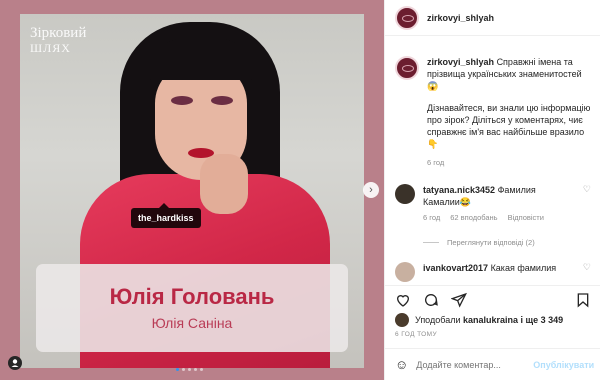 The image size is (600, 380). Describe the element at coordinates (432, 217) in the screenshot. I see `comment-time: 6 год` at that location.